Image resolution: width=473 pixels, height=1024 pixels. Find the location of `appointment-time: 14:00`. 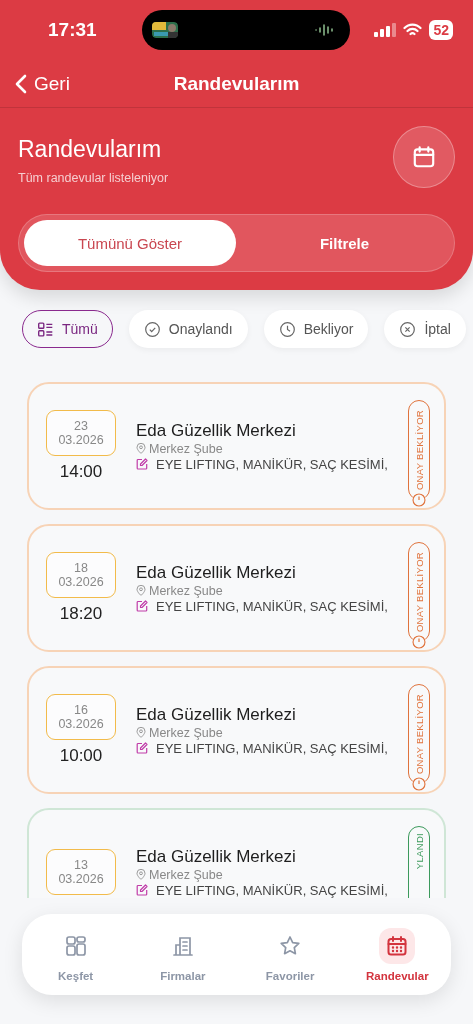

appointment-time: 14:00 is located at coordinates (81, 472).